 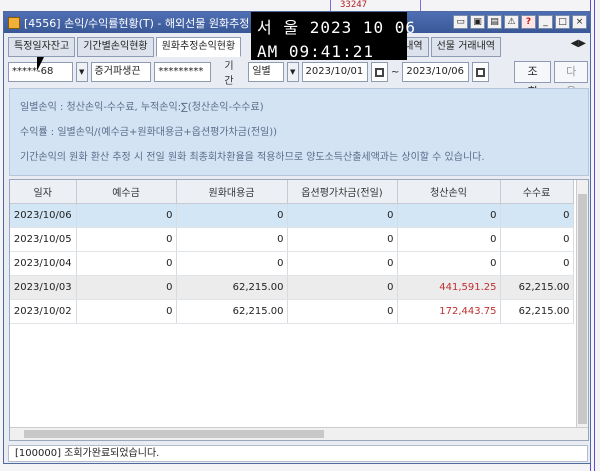 What do you see at coordinates (298, 453) in the screenshot?
I see `status-bar: [100000] 조회가완료되었습니다.` at bounding box center [298, 453].